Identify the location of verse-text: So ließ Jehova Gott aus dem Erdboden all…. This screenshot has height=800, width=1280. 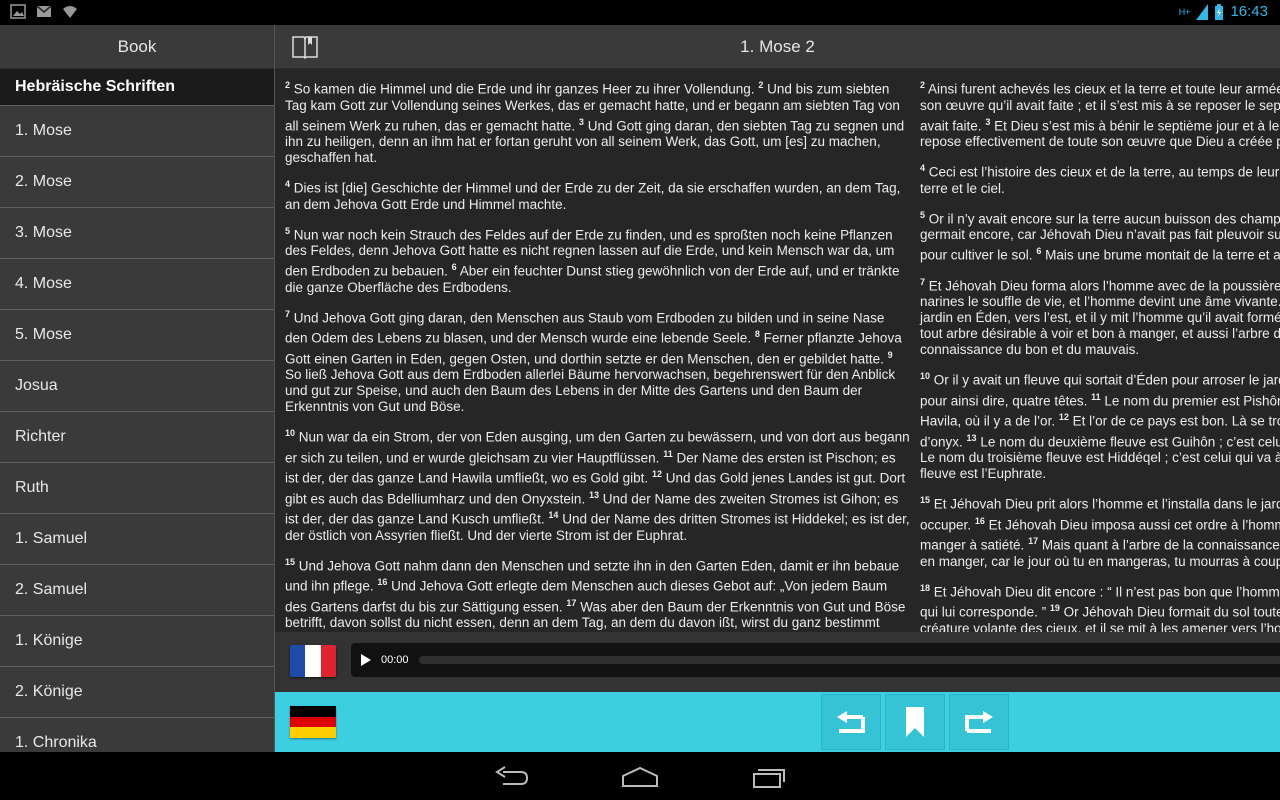
(590, 390).